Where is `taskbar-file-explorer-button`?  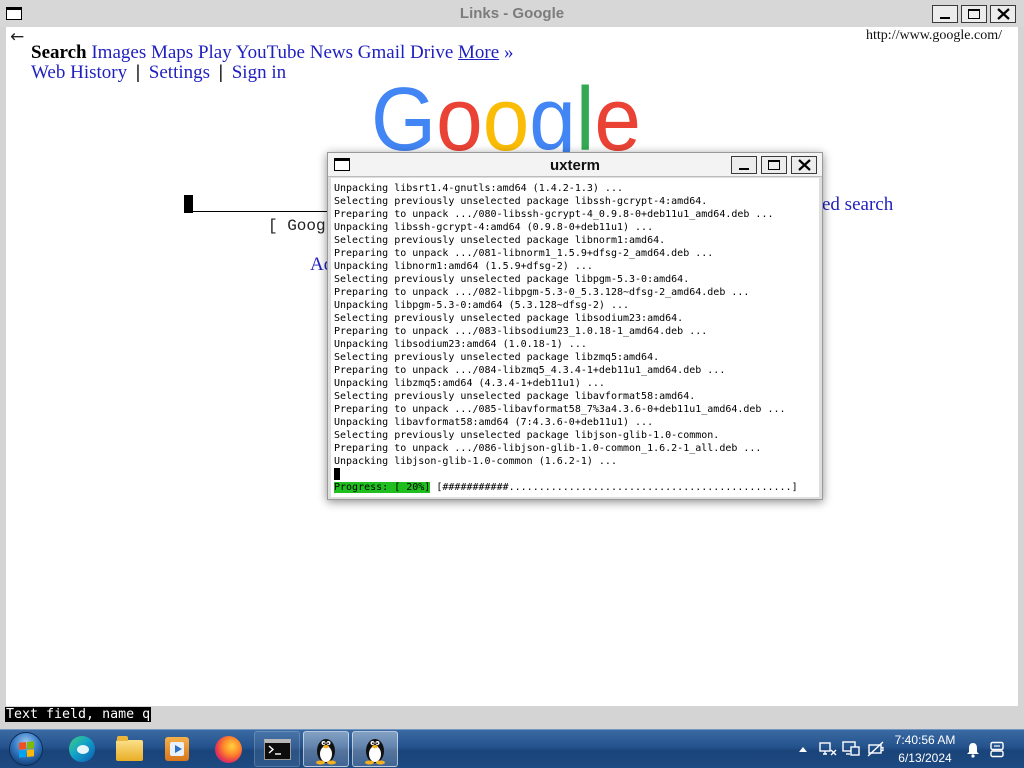 taskbar-file-explorer-button is located at coordinates (129, 749).